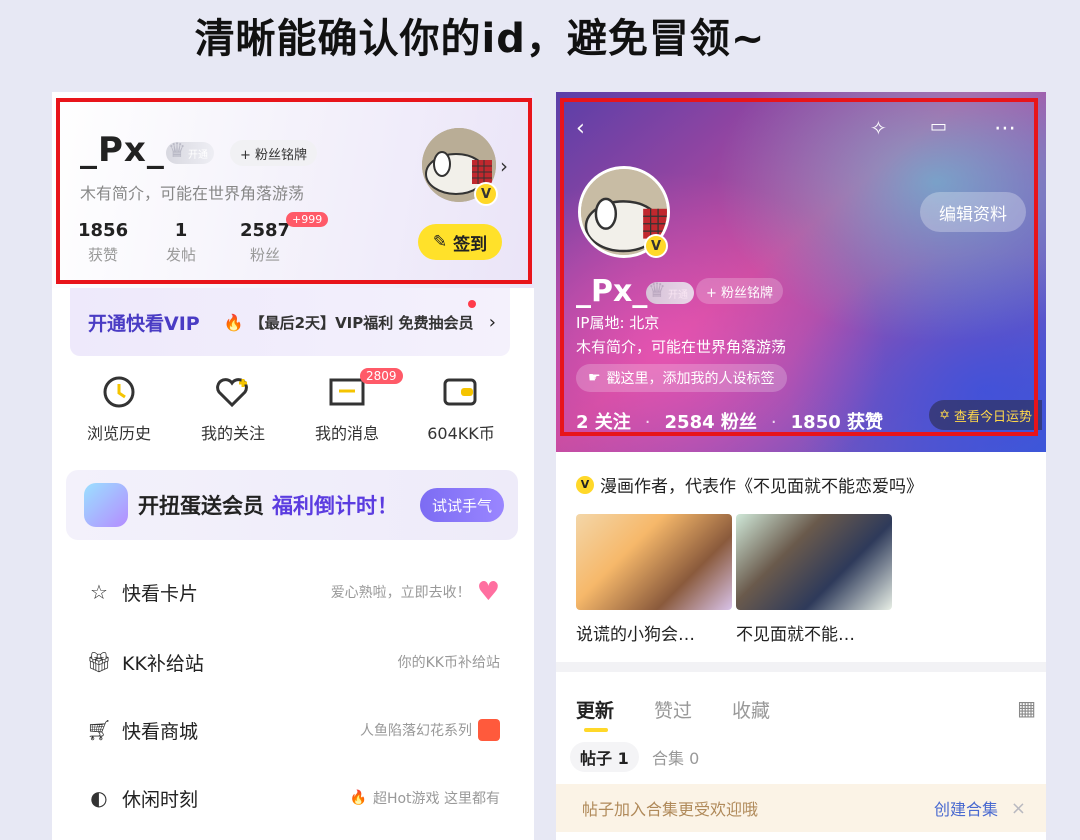  Describe the element at coordinates (751, 709) in the screenshot. I see `tab-favorites: 收藏` at that location.